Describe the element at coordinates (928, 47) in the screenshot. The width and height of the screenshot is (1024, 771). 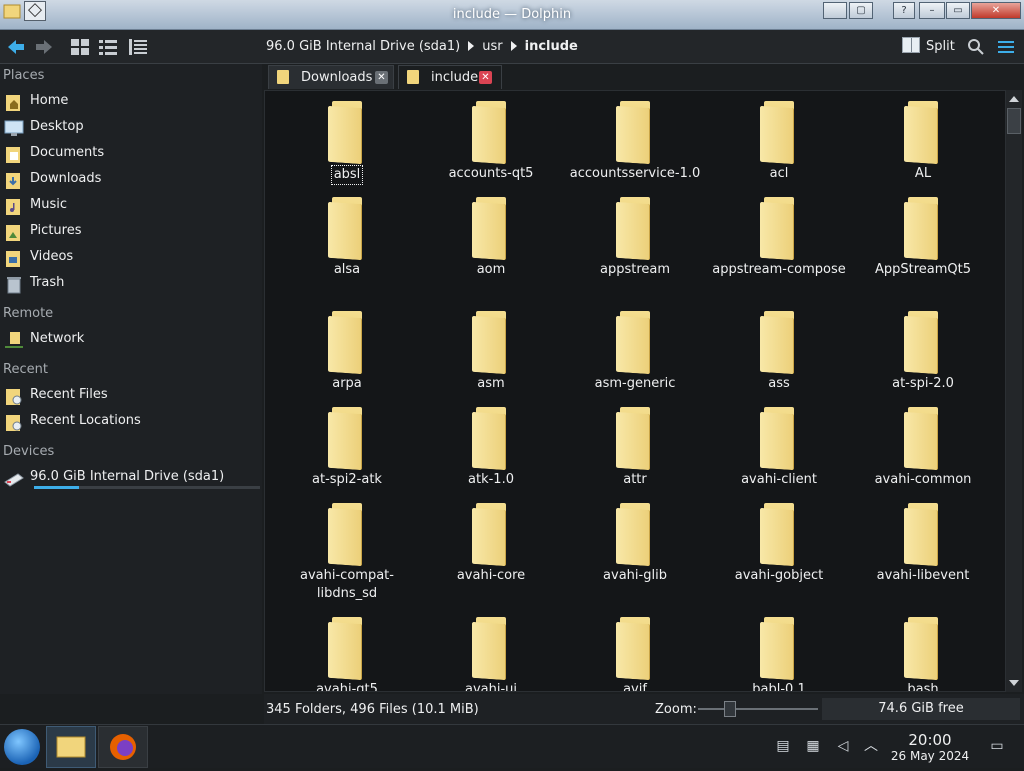
I see `split-button: Split` at that location.